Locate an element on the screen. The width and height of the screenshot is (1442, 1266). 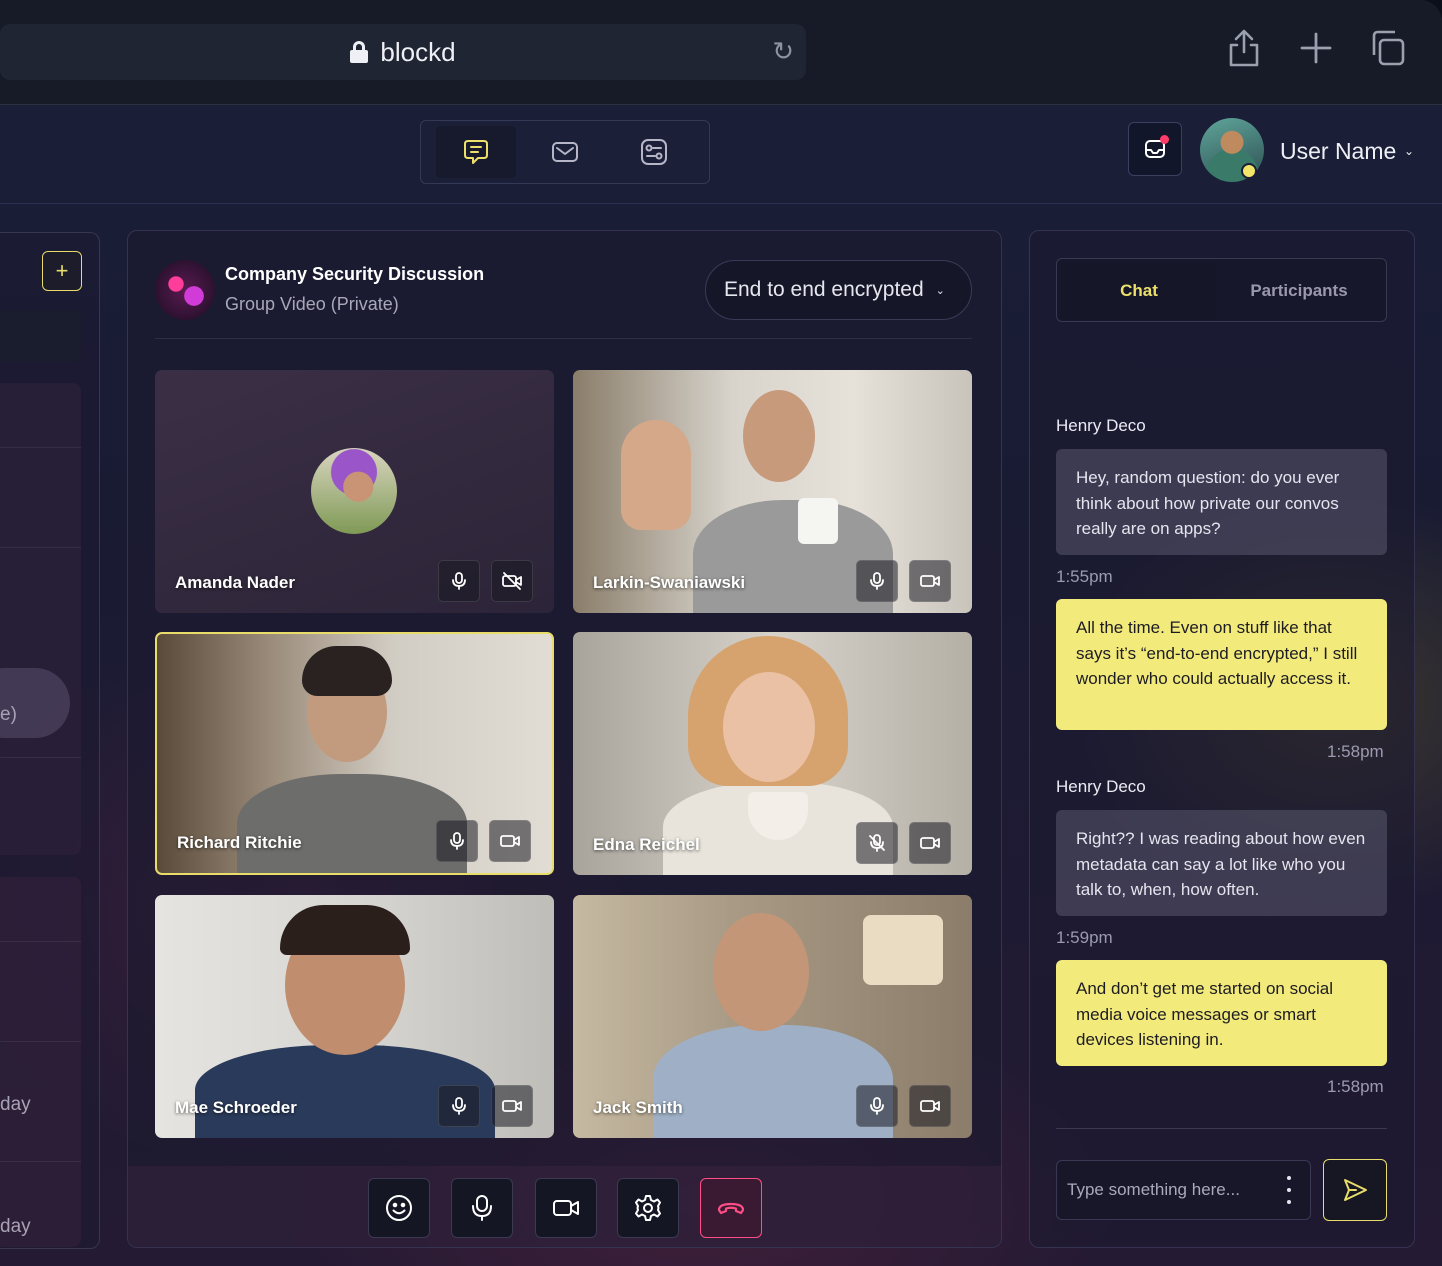
message-timestamp: 1:55pm is located at coordinates (1084, 576).